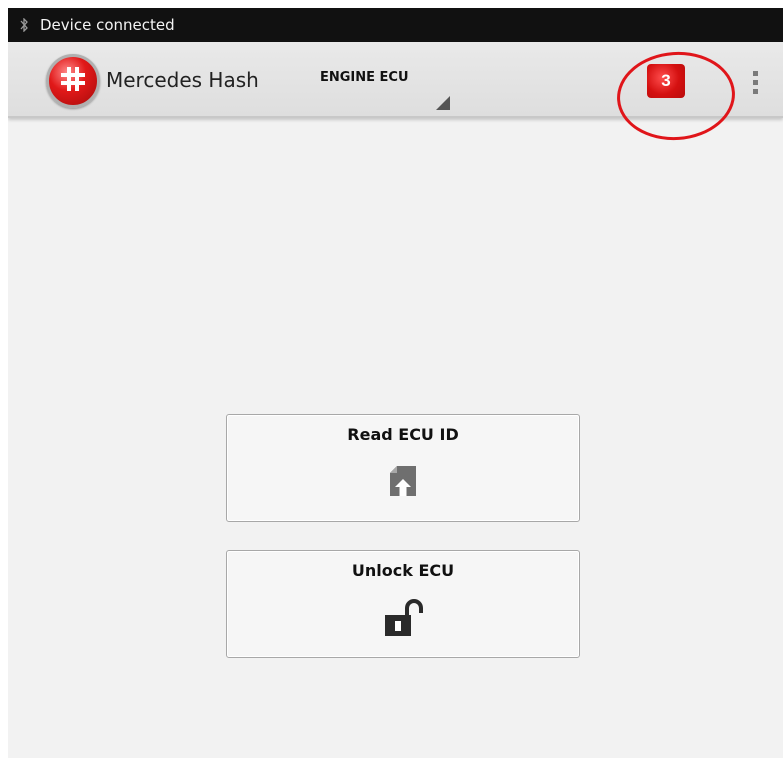  I want to click on app-title: Mercedes Hash, so click(182, 80).